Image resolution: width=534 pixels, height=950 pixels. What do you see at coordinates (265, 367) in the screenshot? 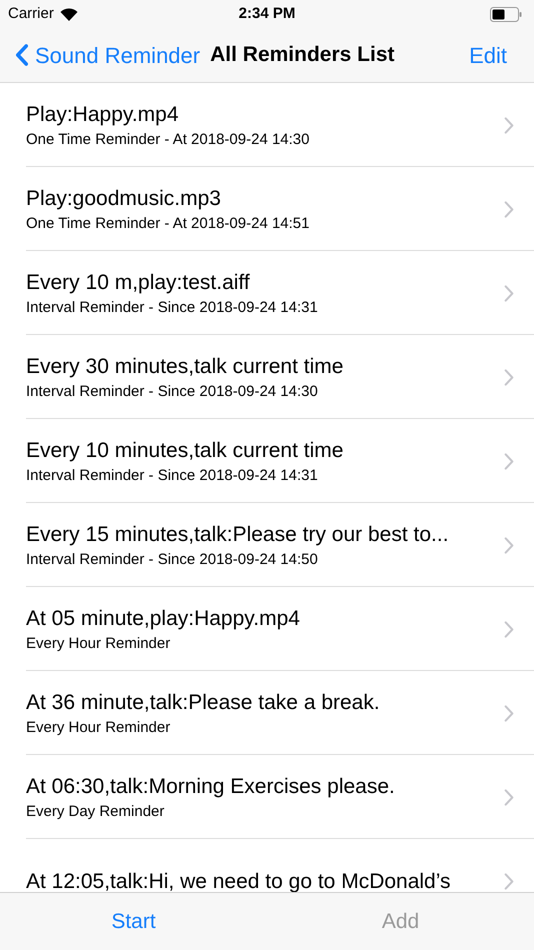
I see `reminder-title: Every 30 minutes,talk current time` at bounding box center [265, 367].